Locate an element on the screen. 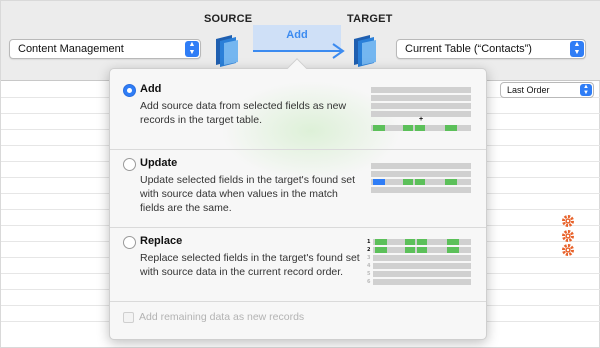  option-add-title: Add is located at coordinates (151, 89).